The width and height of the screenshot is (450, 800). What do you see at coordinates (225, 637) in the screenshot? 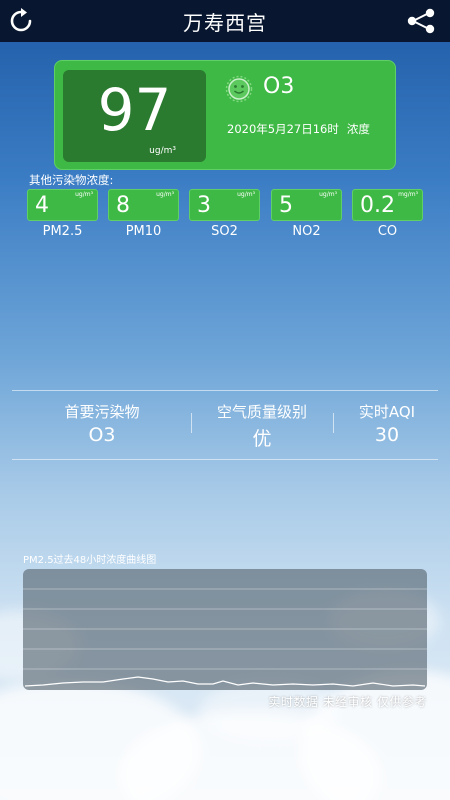
I see `chart-plot` at bounding box center [225, 637].